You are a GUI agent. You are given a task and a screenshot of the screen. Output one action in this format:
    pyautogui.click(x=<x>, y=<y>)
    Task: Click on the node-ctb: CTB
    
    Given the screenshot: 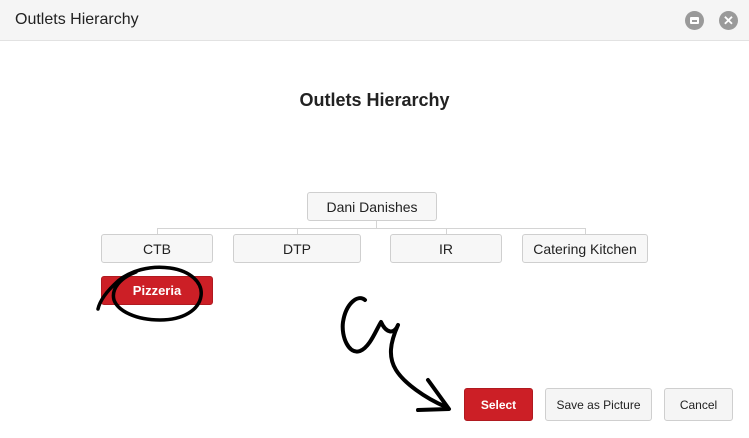 What is the action you would take?
    pyautogui.click(x=157, y=248)
    